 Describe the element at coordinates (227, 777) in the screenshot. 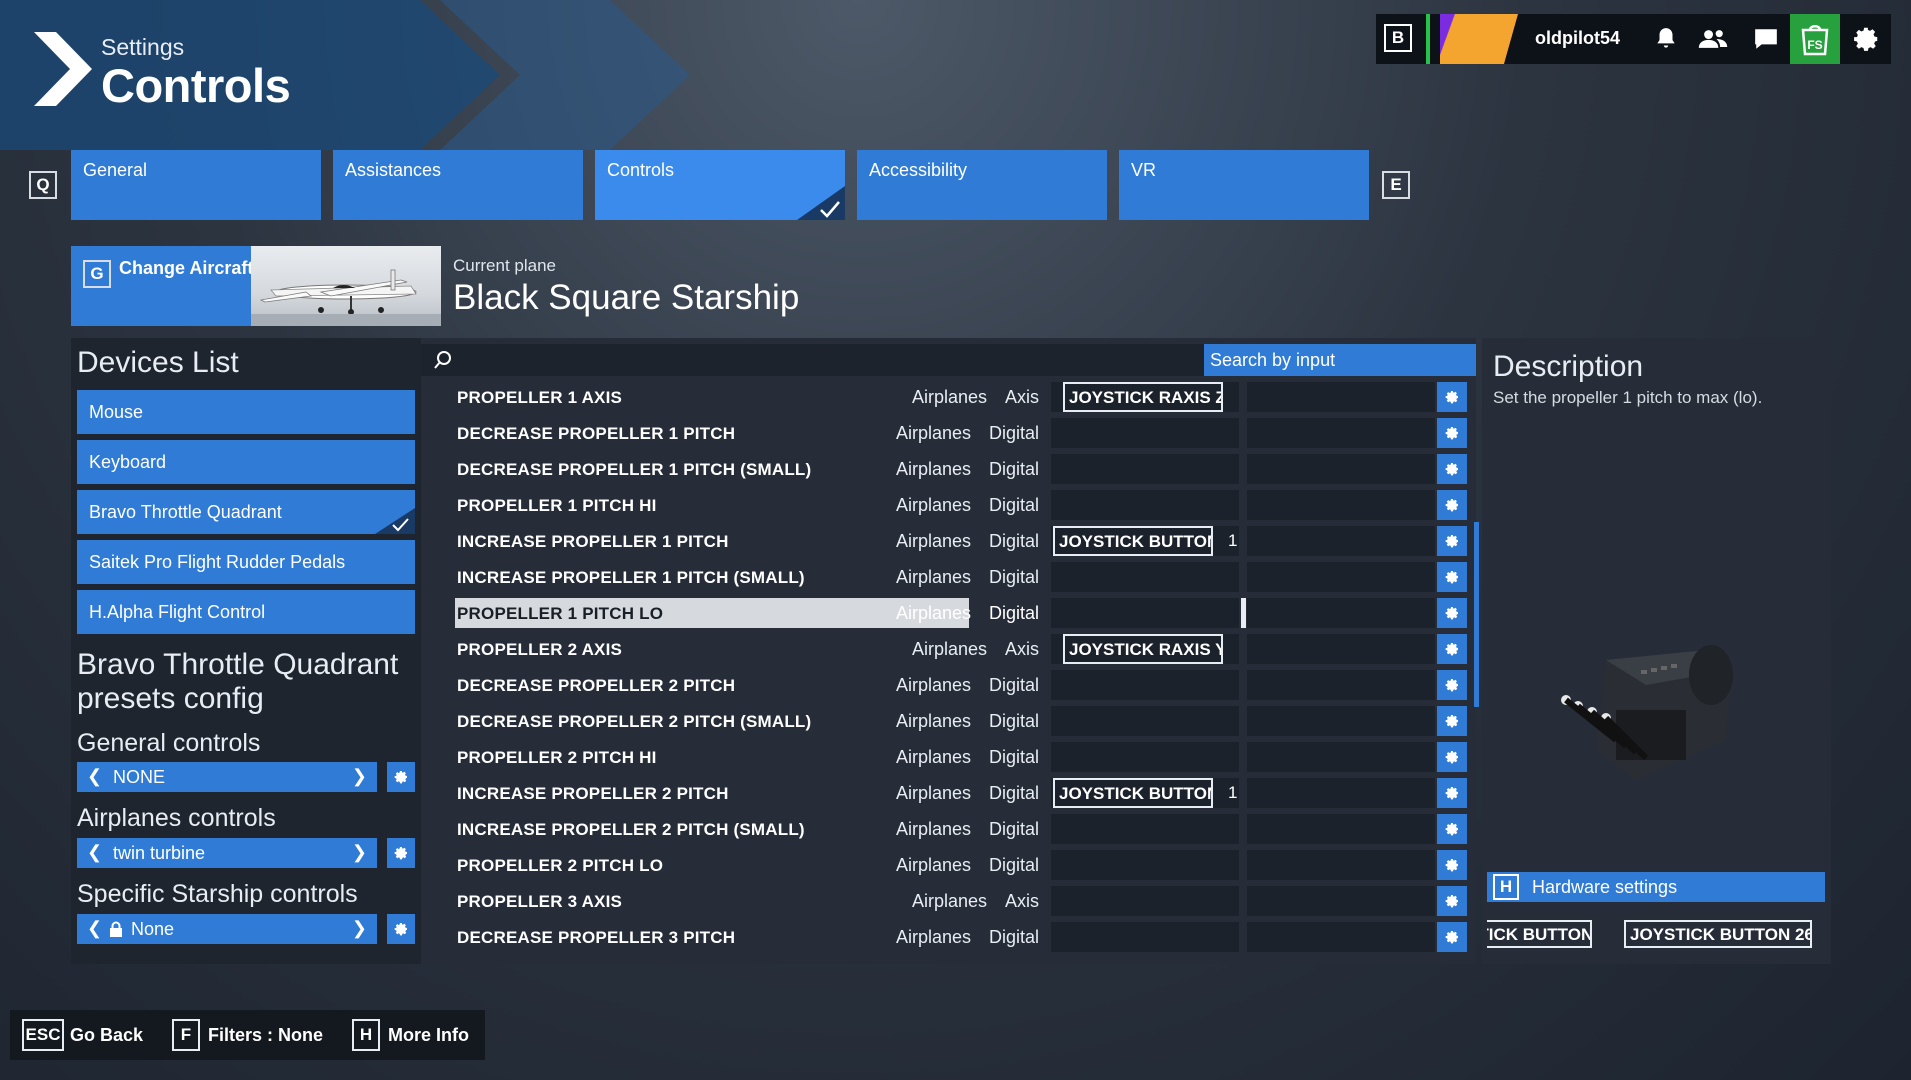

I see `general-controls-selector: ❮ NONE ❯` at that location.